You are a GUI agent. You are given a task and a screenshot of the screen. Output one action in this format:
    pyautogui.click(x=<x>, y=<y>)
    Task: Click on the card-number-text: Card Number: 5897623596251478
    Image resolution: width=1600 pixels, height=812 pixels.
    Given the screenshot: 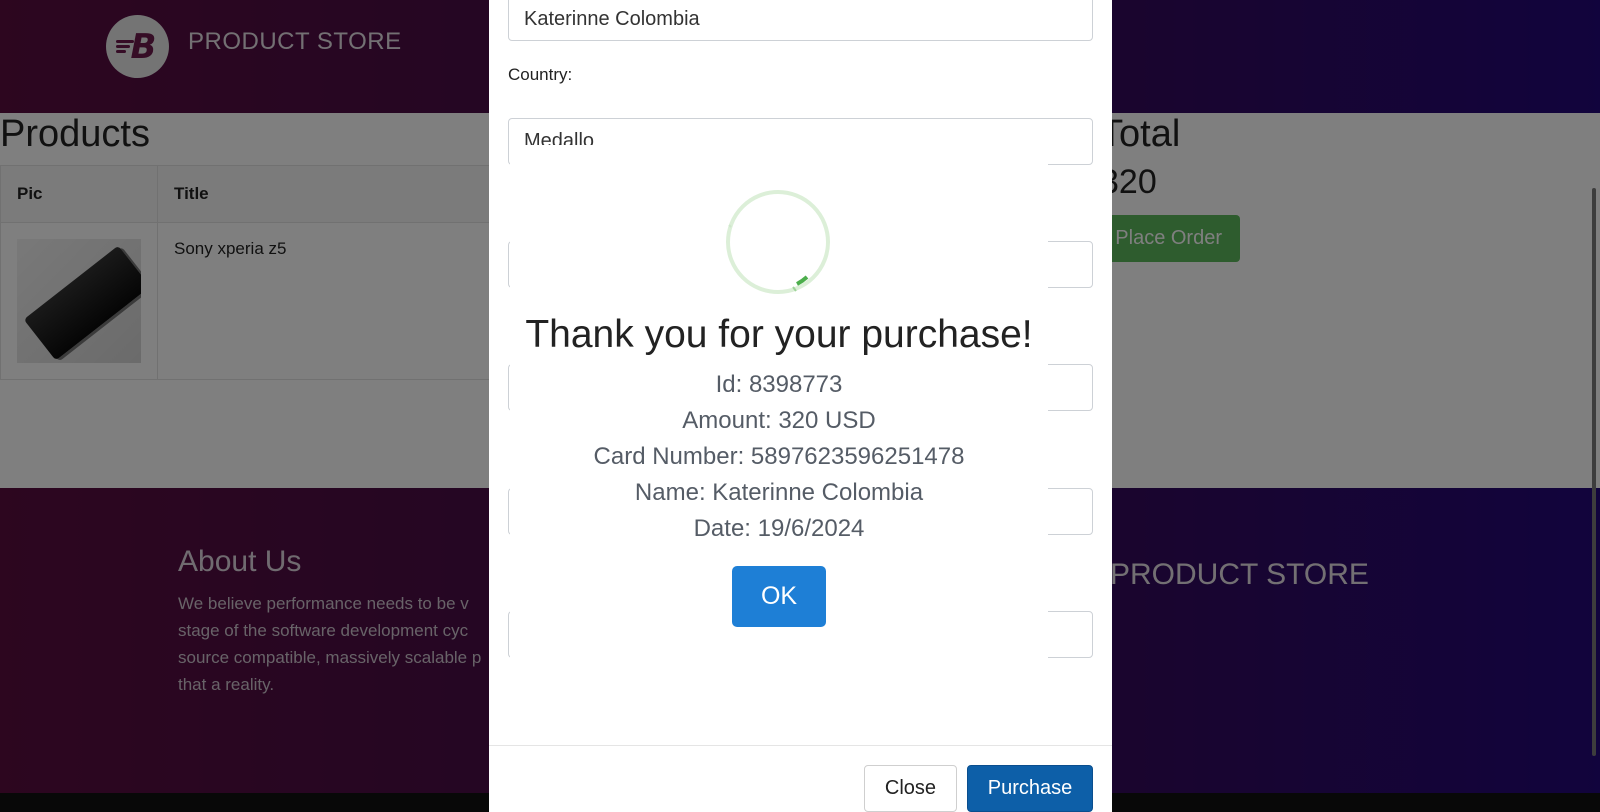 What is the action you would take?
    pyautogui.click(x=779, y=456)
    